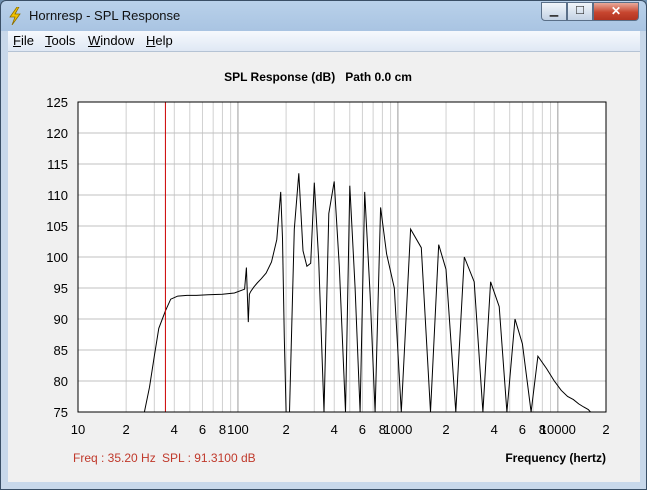 The width and height of the screenshot is (647, 490). I want to click on y-axis-ticks: 125 120 115 110 105 100 95 90 85 80 75, so click(57, 257).